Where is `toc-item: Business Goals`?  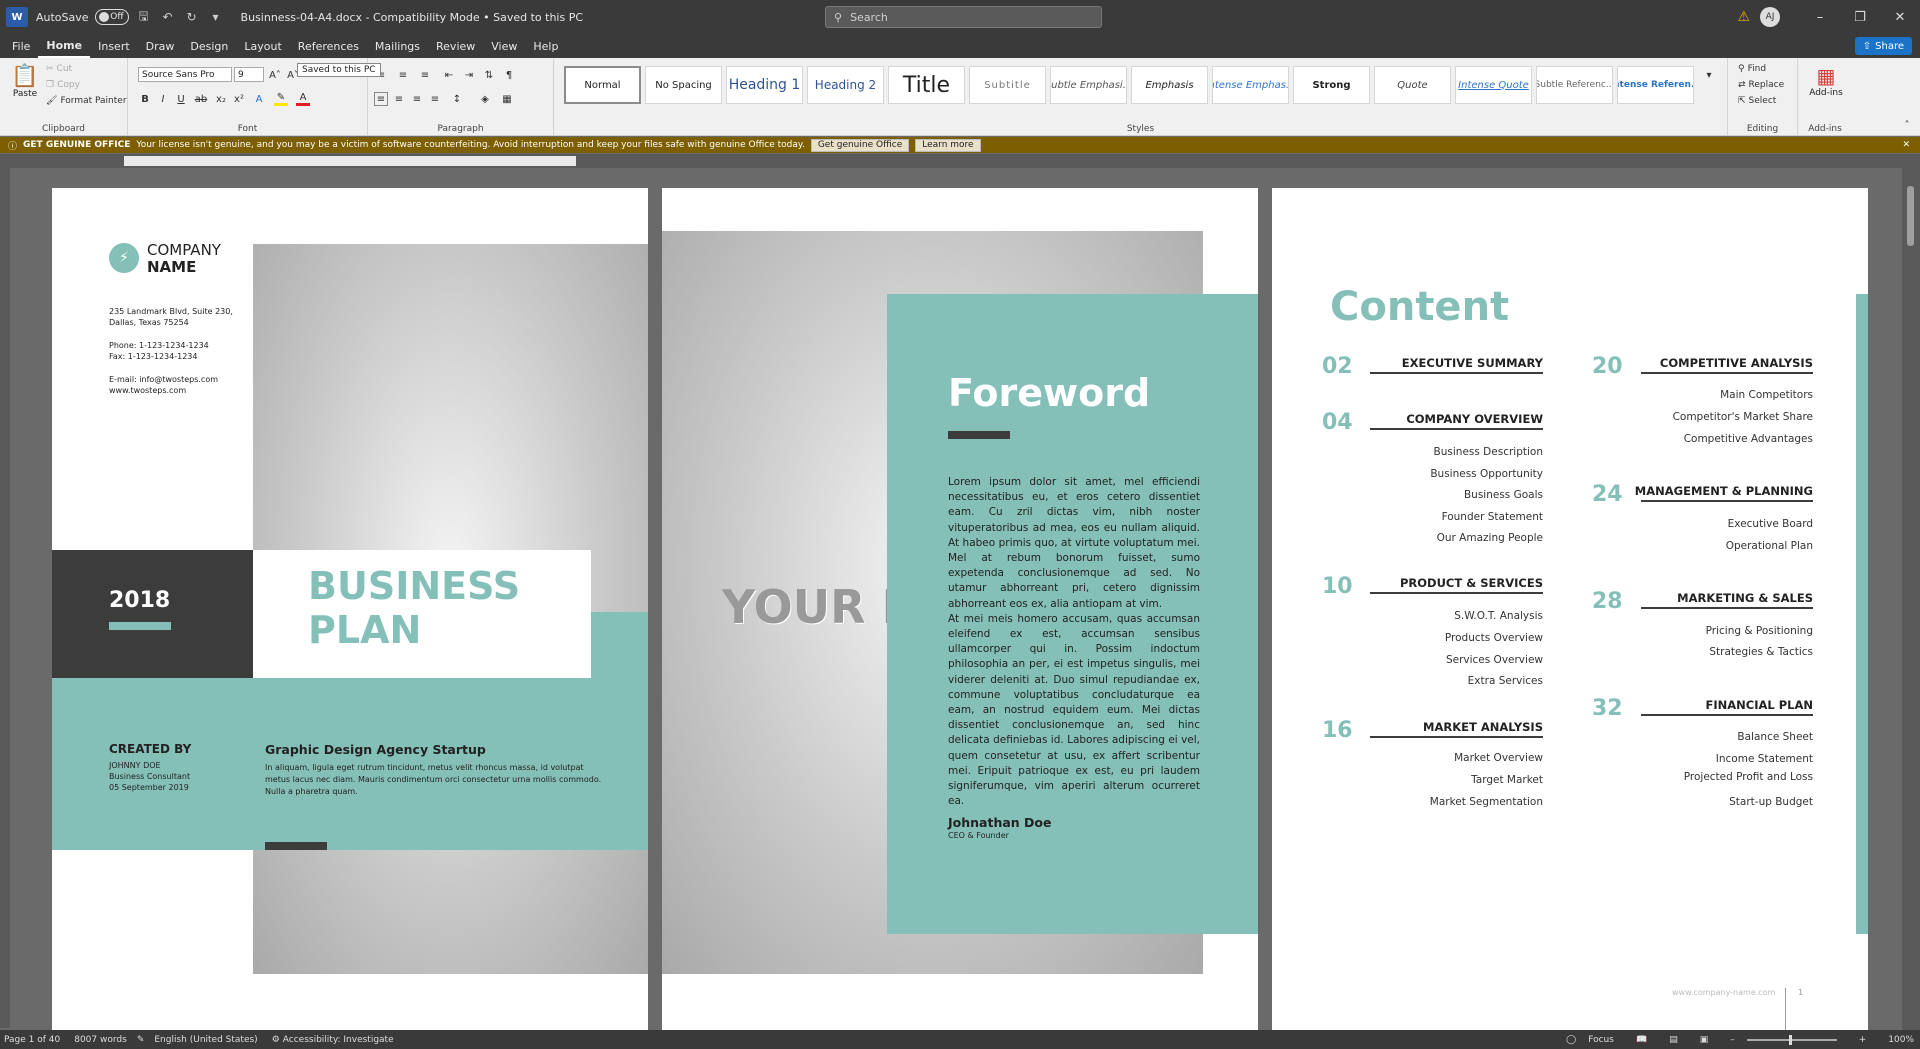 toc-item: Business Goals is located at coordinates (1503, 495).